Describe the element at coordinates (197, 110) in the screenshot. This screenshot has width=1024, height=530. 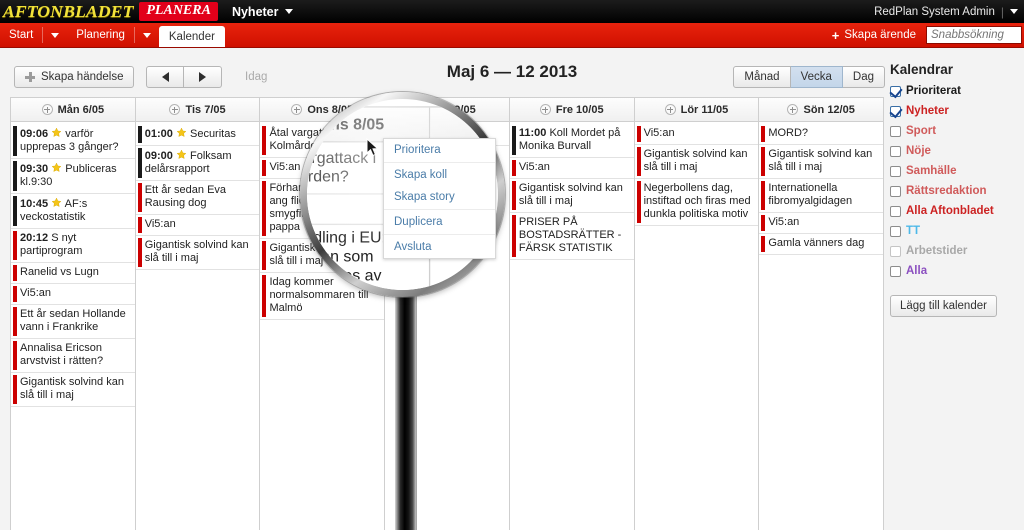
I see `day-header: Tis 7/05` at that location.